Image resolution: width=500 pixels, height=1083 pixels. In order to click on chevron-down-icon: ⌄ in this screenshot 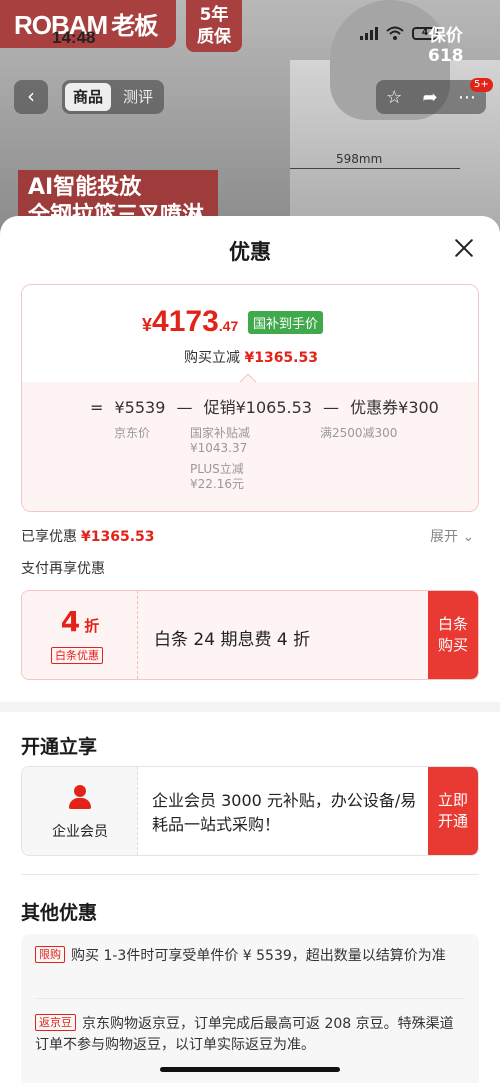, I will do `click(468, 537)`.